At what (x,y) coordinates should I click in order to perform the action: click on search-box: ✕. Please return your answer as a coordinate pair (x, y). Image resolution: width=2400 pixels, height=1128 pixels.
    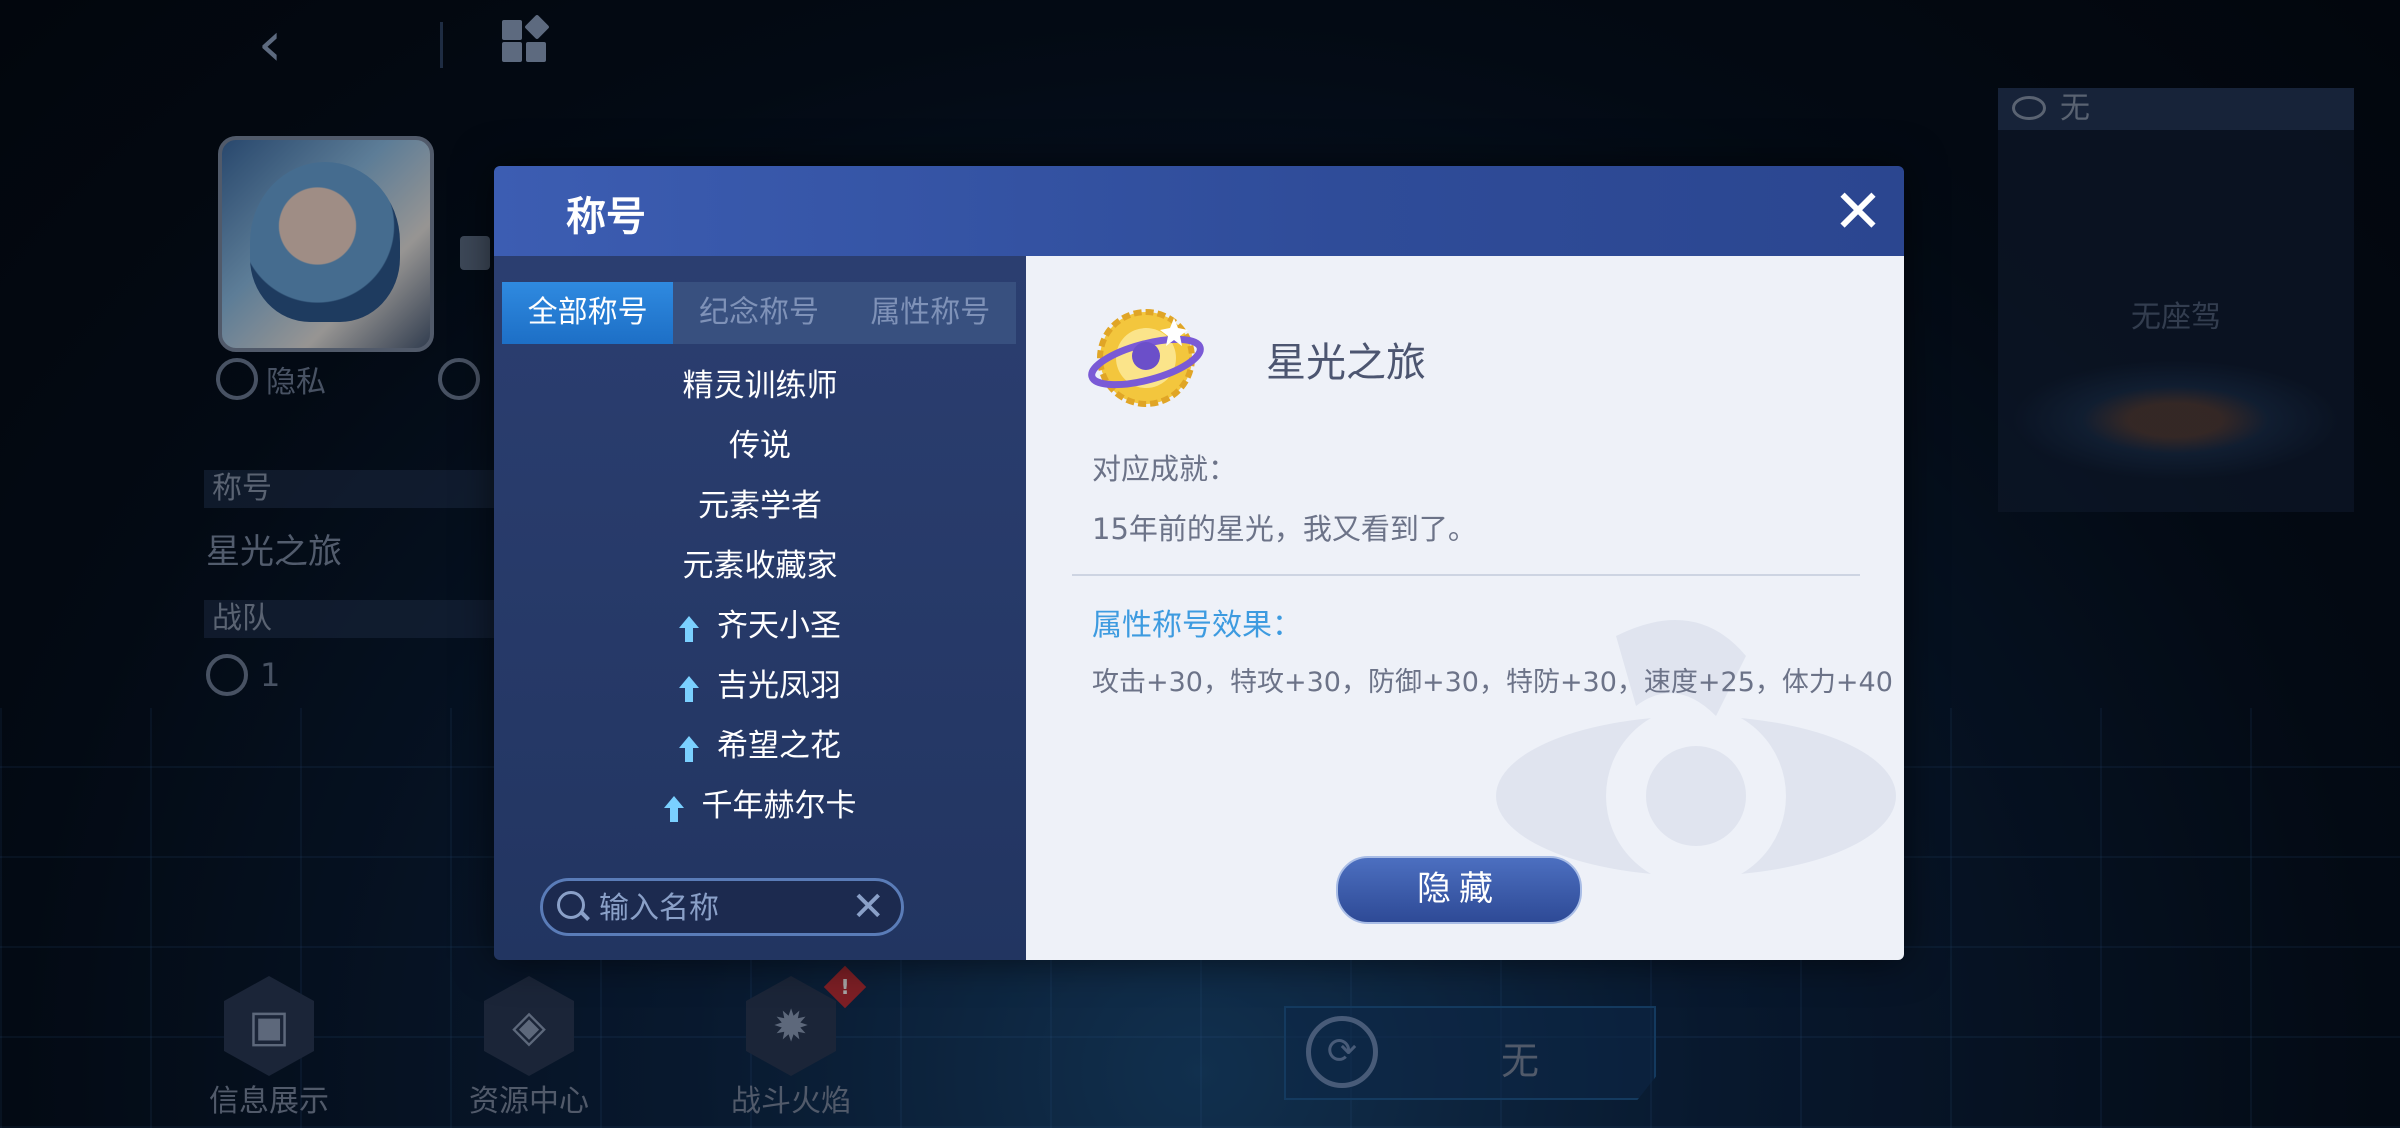
    Looking at the image, I should click on (722, 907).